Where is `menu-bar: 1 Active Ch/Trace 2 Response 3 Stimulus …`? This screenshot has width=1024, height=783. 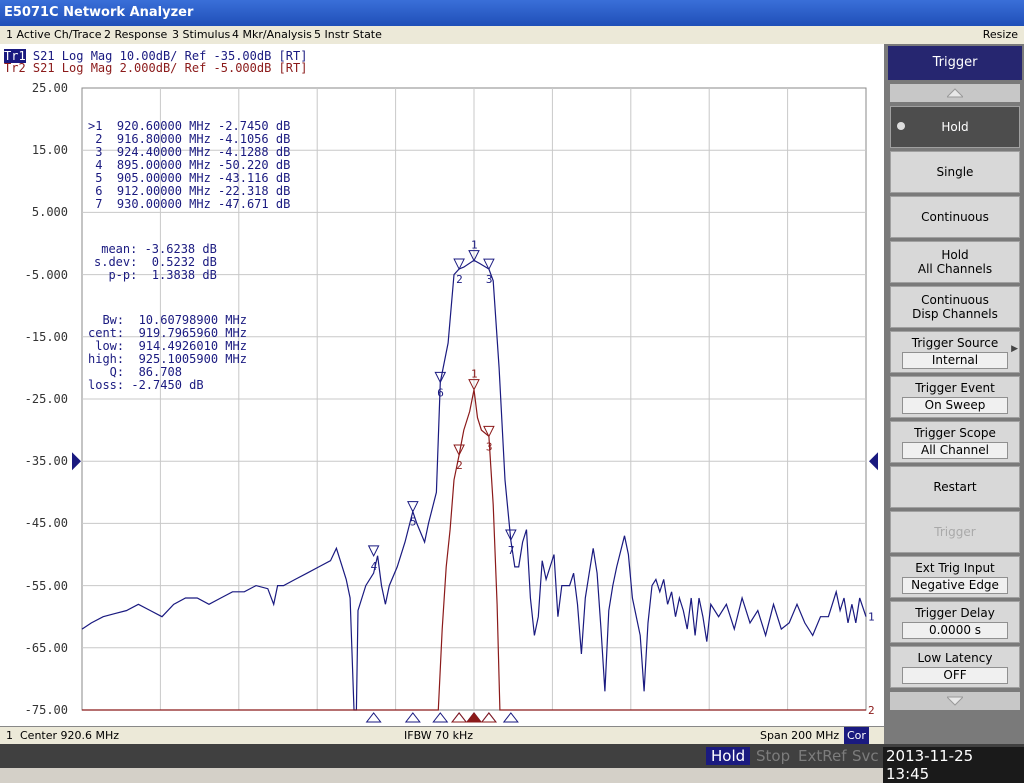
menu-bar: 1 Active Ch/Trace 2 Response 3 Stimulus … is located at coordinates (512, 35).